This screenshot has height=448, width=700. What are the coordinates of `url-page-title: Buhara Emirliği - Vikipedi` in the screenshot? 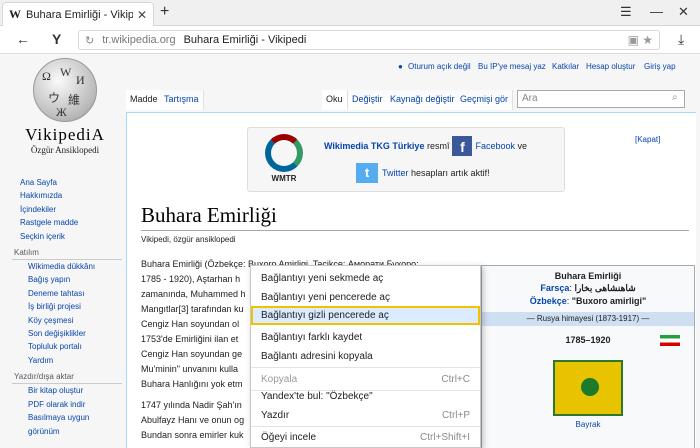 It's located at (245, 40).